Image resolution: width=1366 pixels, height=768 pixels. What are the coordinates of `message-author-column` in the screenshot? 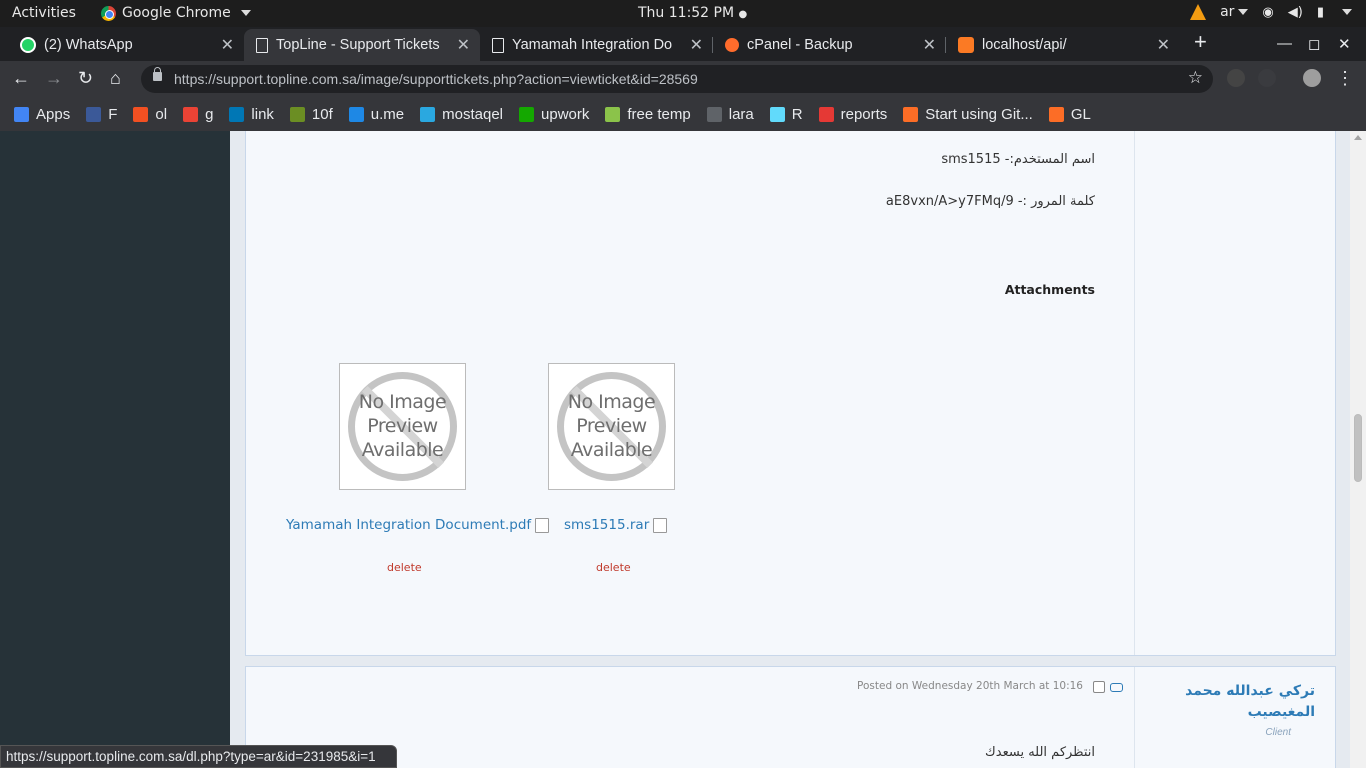 It's located at (1234, 393).